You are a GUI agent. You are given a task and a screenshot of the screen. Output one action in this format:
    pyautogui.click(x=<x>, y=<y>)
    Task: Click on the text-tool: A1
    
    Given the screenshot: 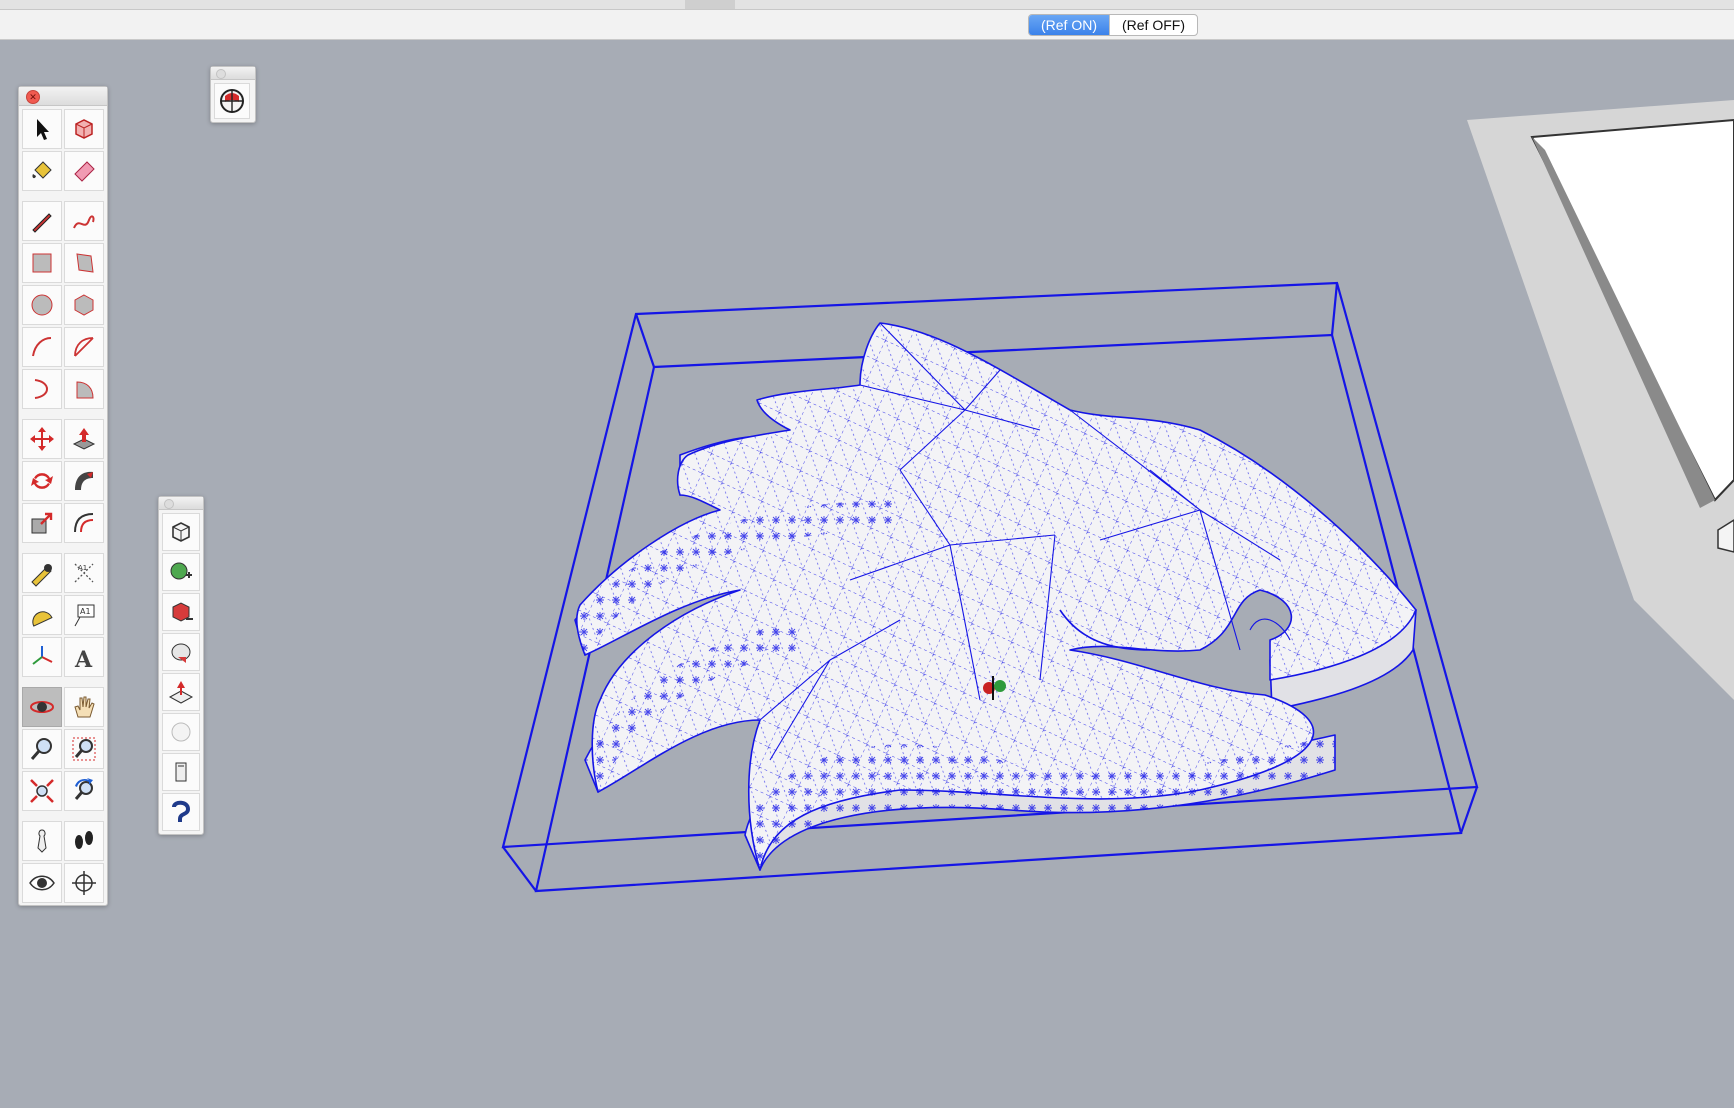 What is the action you would take?
    pyautogui.click(x=84, y=615)
    